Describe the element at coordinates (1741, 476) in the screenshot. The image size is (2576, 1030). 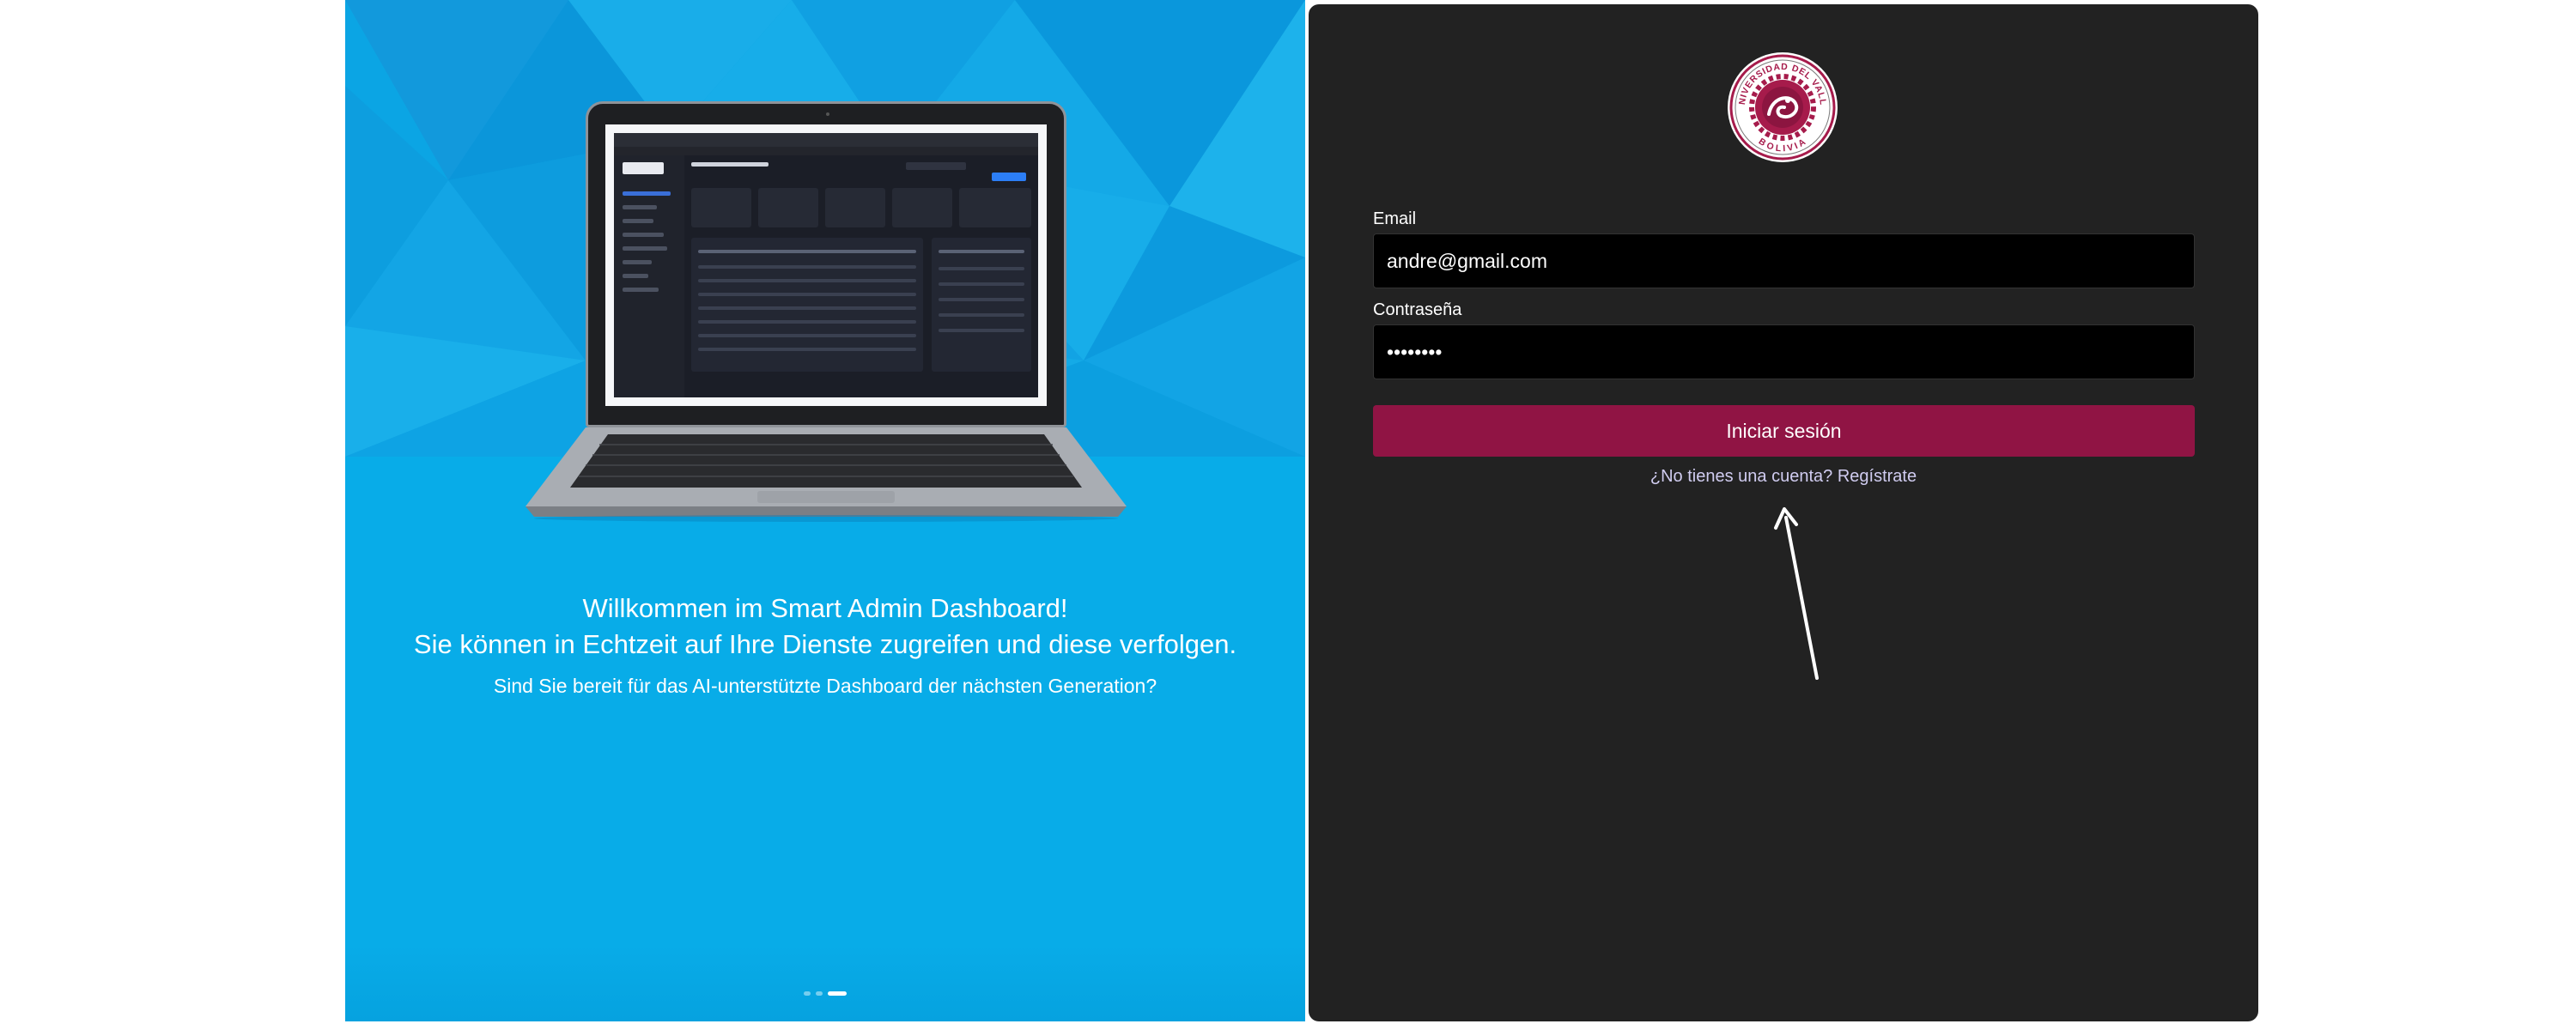
I see `signup-prompt-text: ¿No tienes una cuenta?` at that location.